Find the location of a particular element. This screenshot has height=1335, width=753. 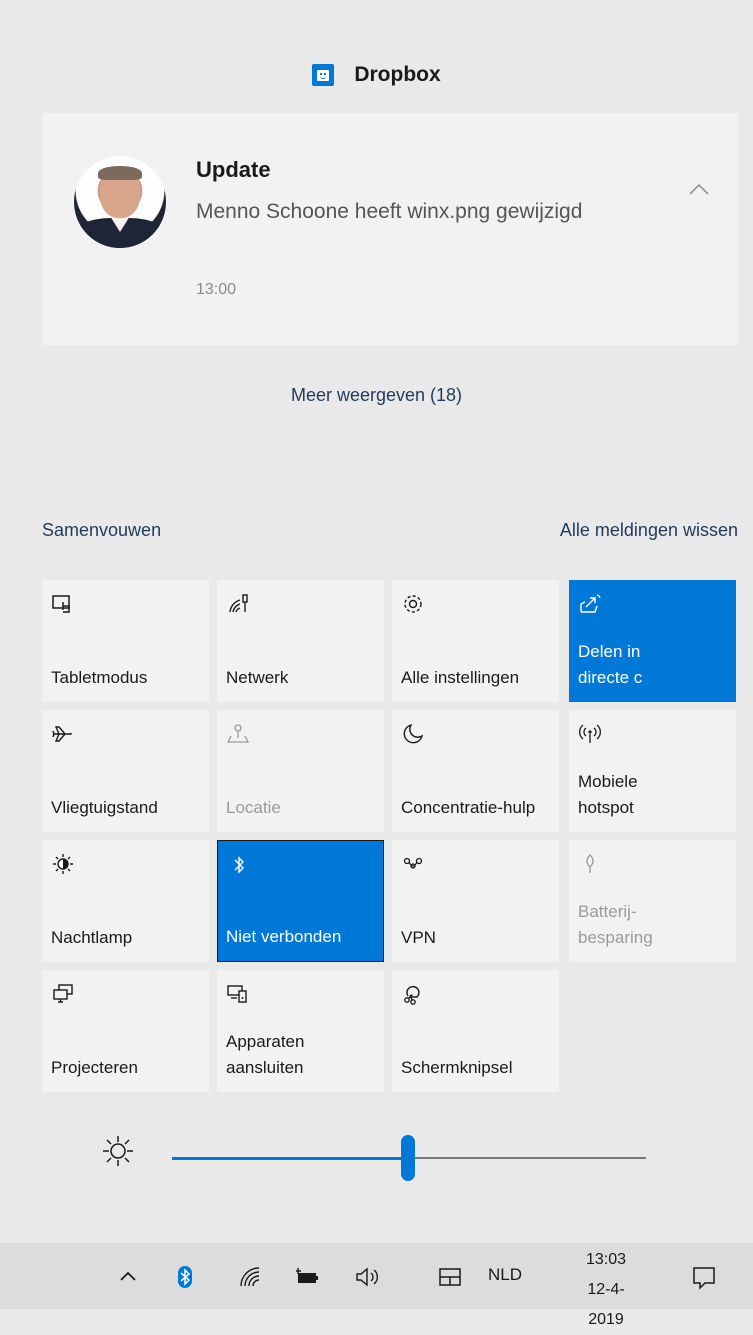

bluetooth-tray-icon is located at coordinates (185, 1277).